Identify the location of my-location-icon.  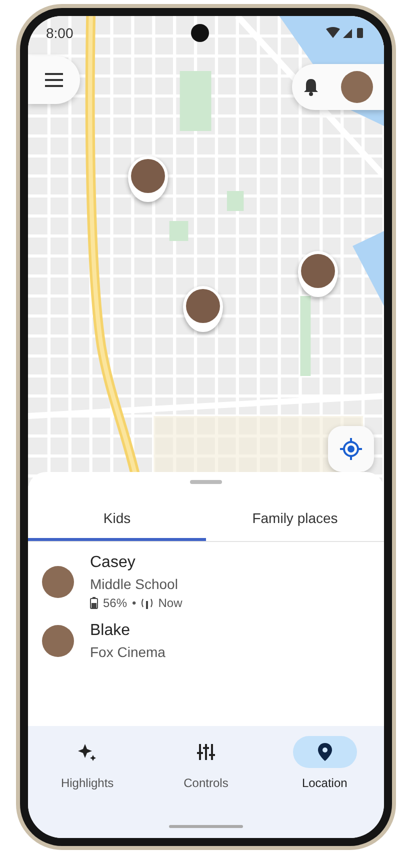
(351, 449).